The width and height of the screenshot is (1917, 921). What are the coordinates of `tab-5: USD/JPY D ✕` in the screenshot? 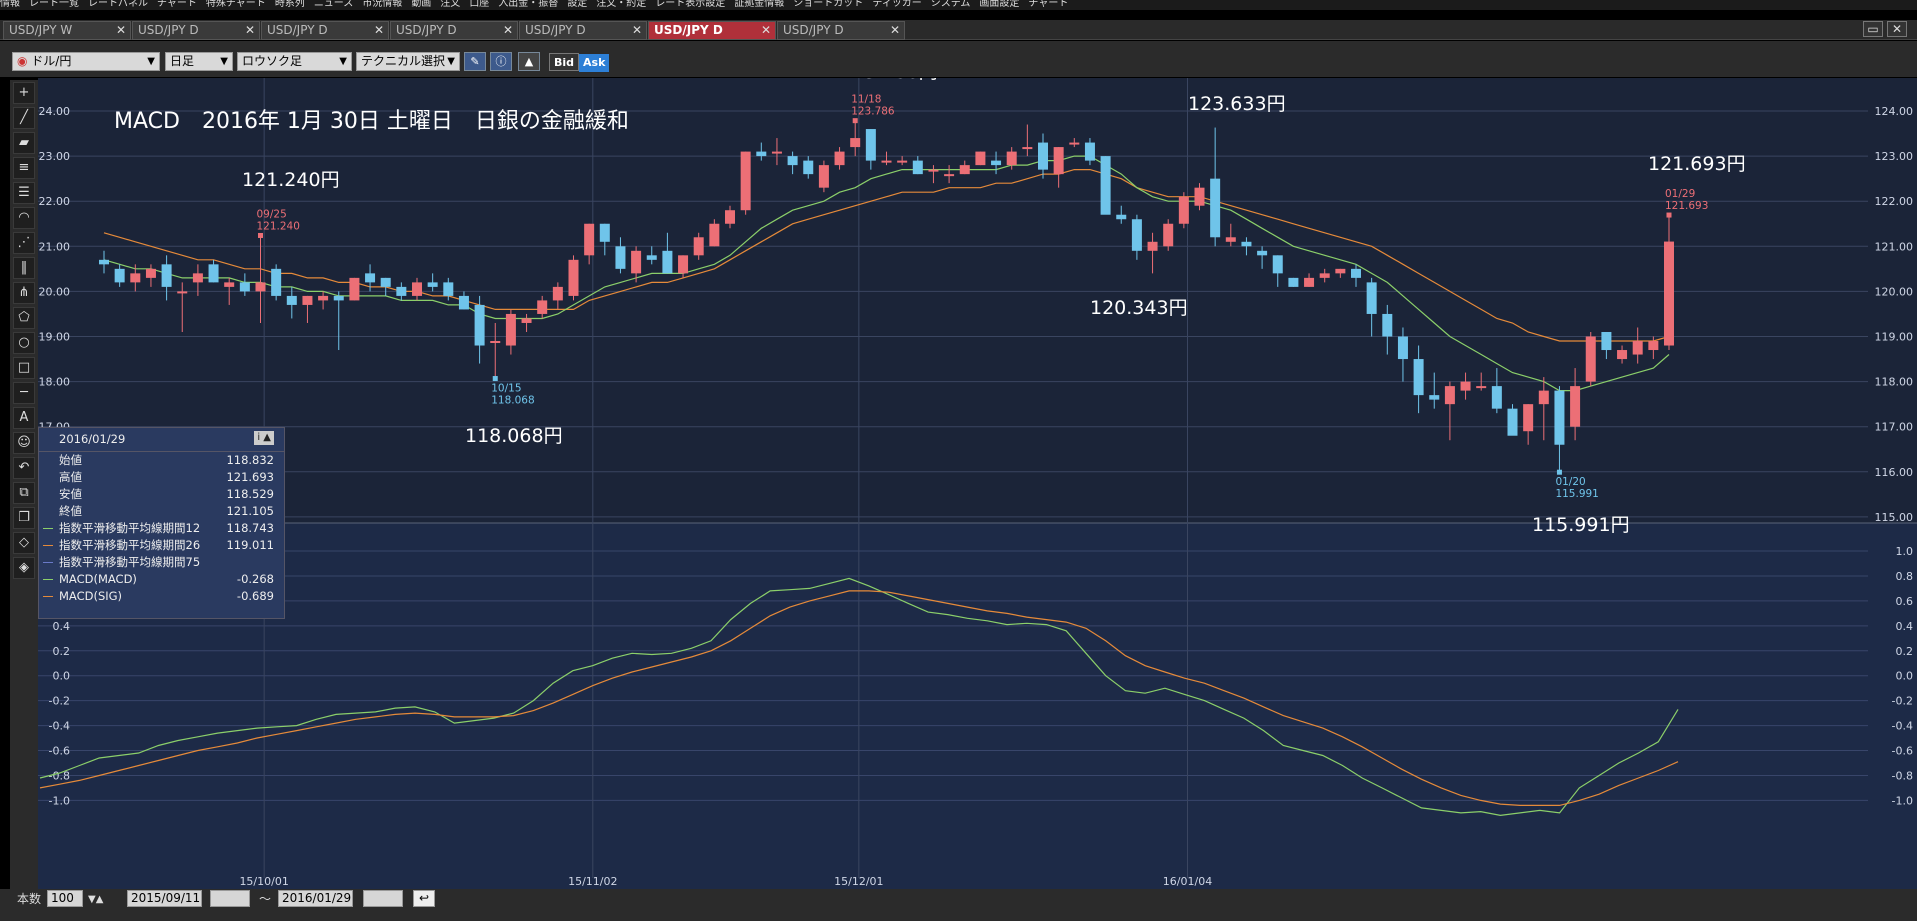 It's located at (583, 30).